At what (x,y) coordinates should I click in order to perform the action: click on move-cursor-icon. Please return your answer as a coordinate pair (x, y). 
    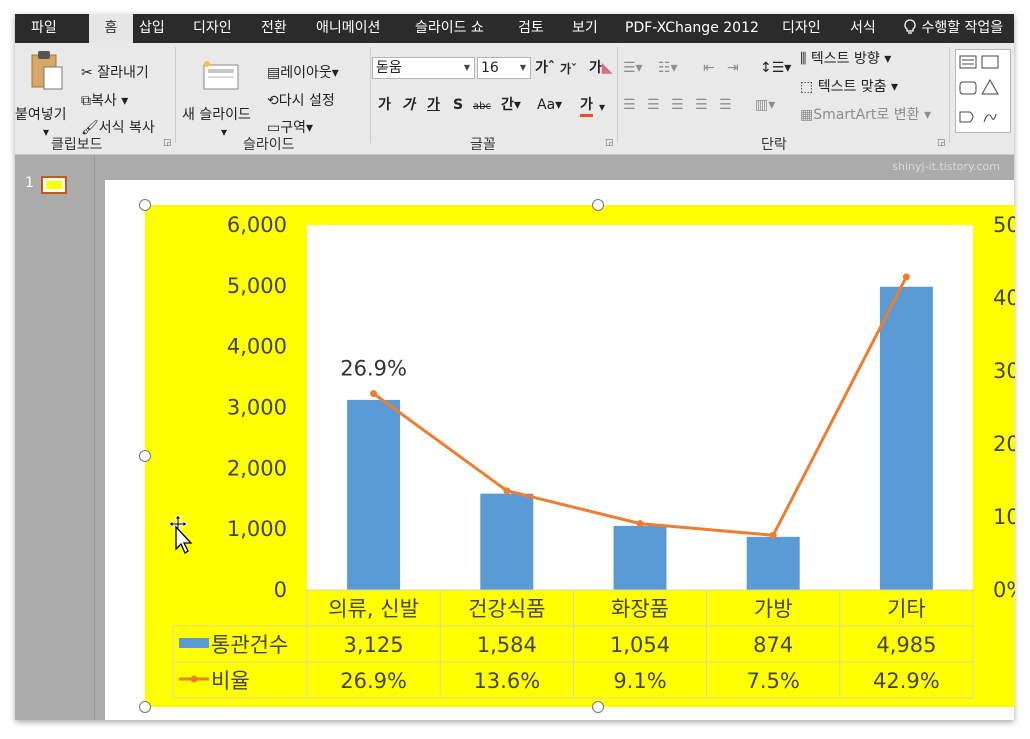
    Looking at the image, I should click on (183, 534).